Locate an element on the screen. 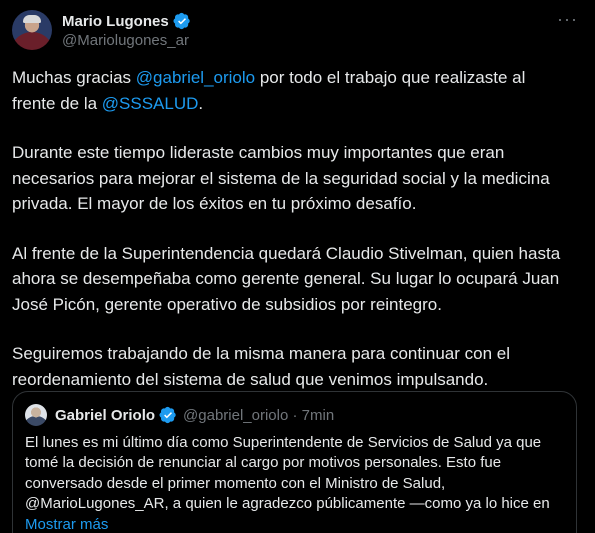 This screenshot has height=533, width=595. mention-sssalud: @SSSALUD is located at coordinates (150, 103).